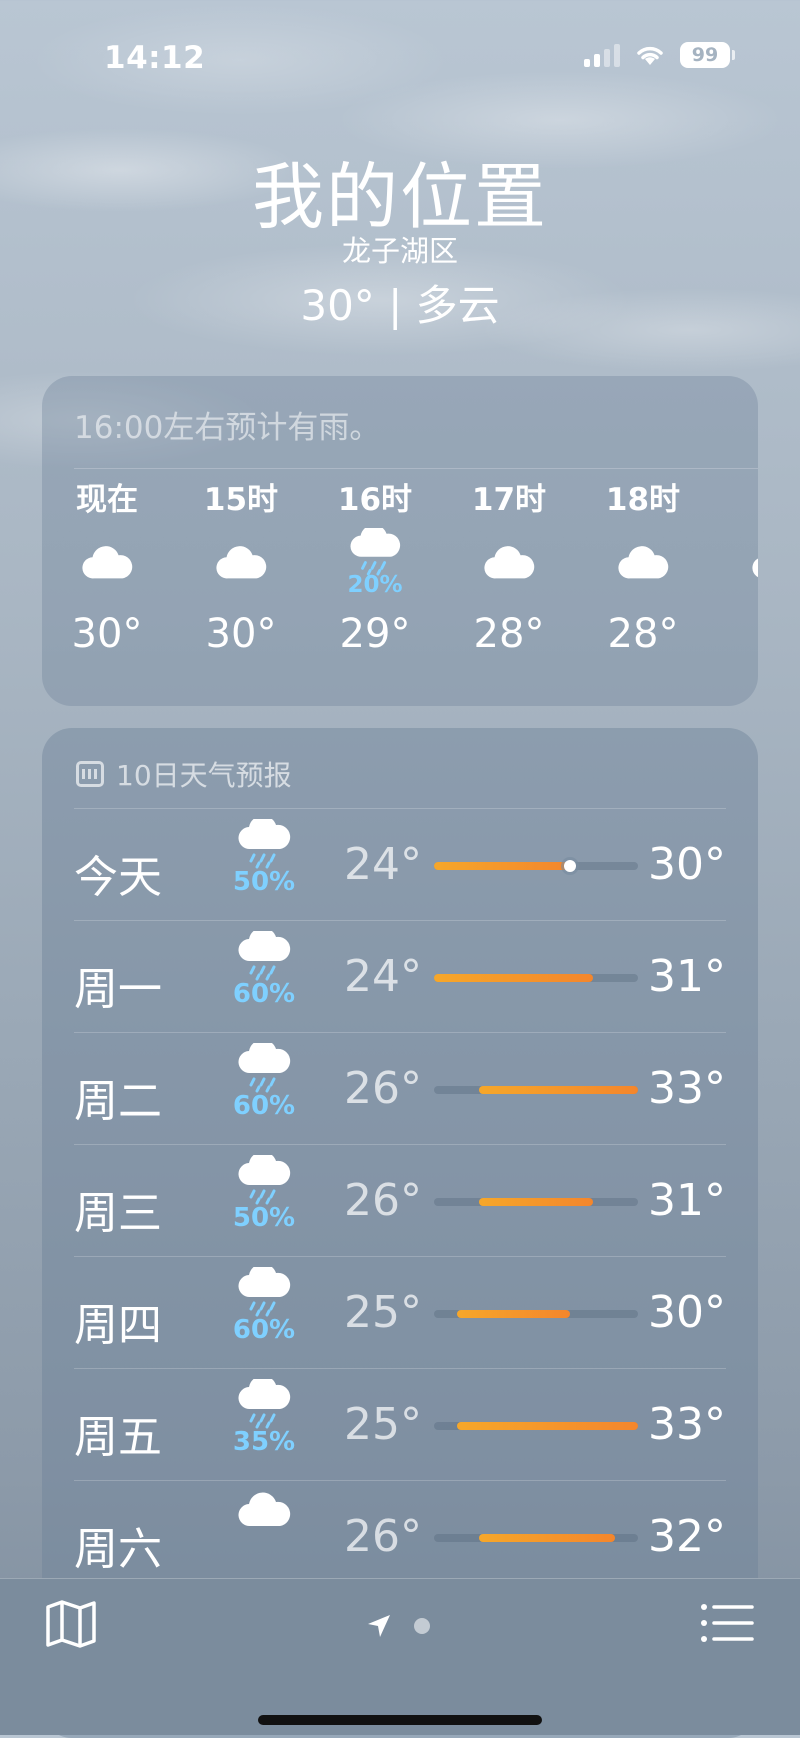 The image size is (800, 1738). What do you see at coordinates (375, 500) in the screenshot?
I see `hour-label: 16时` at bounding box center [375, 500].